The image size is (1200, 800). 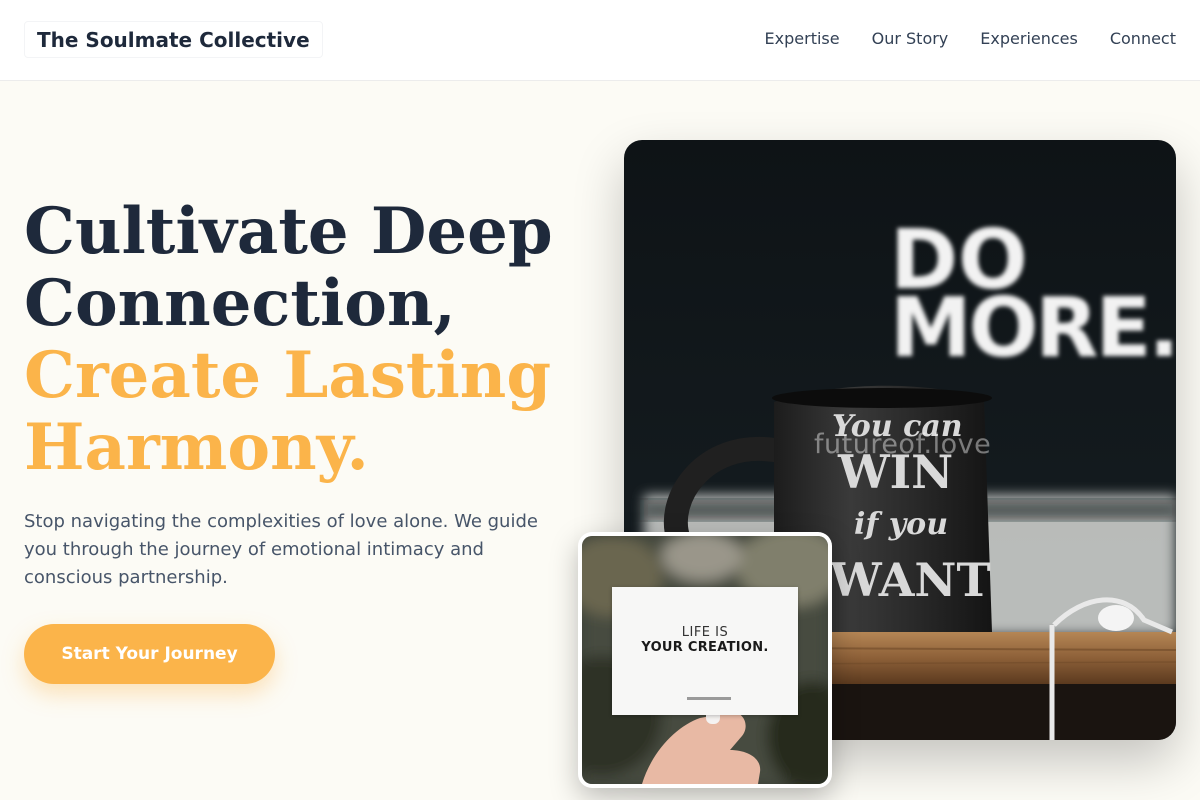 I want to click on sign-line-2: MORE., so click(x=1033, y=328).